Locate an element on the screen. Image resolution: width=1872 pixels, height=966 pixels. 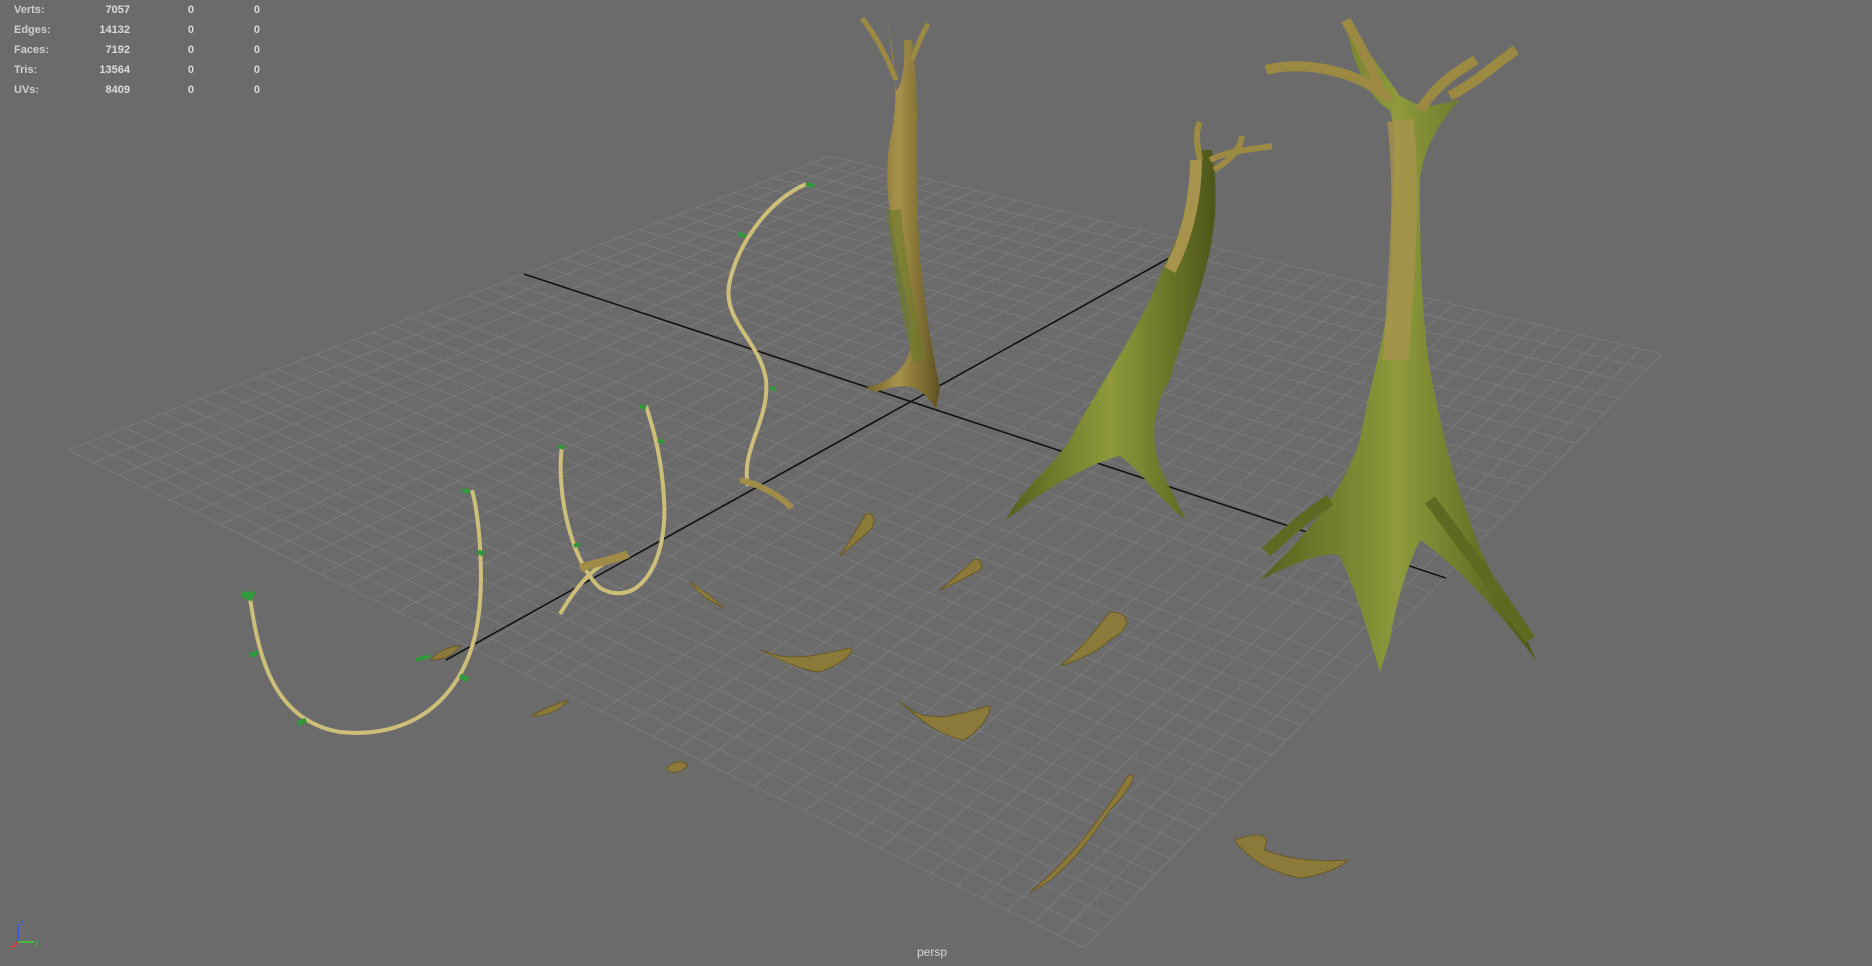
hud-row-label: UVs: is located at coordinates (27, 90).